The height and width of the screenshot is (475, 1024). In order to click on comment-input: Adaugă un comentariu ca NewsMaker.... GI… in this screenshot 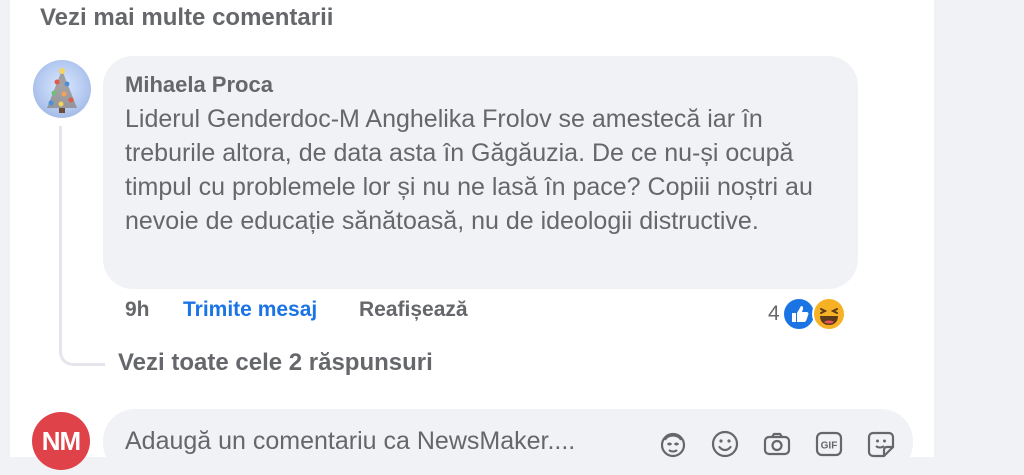, I will do `click(508, 442)`.